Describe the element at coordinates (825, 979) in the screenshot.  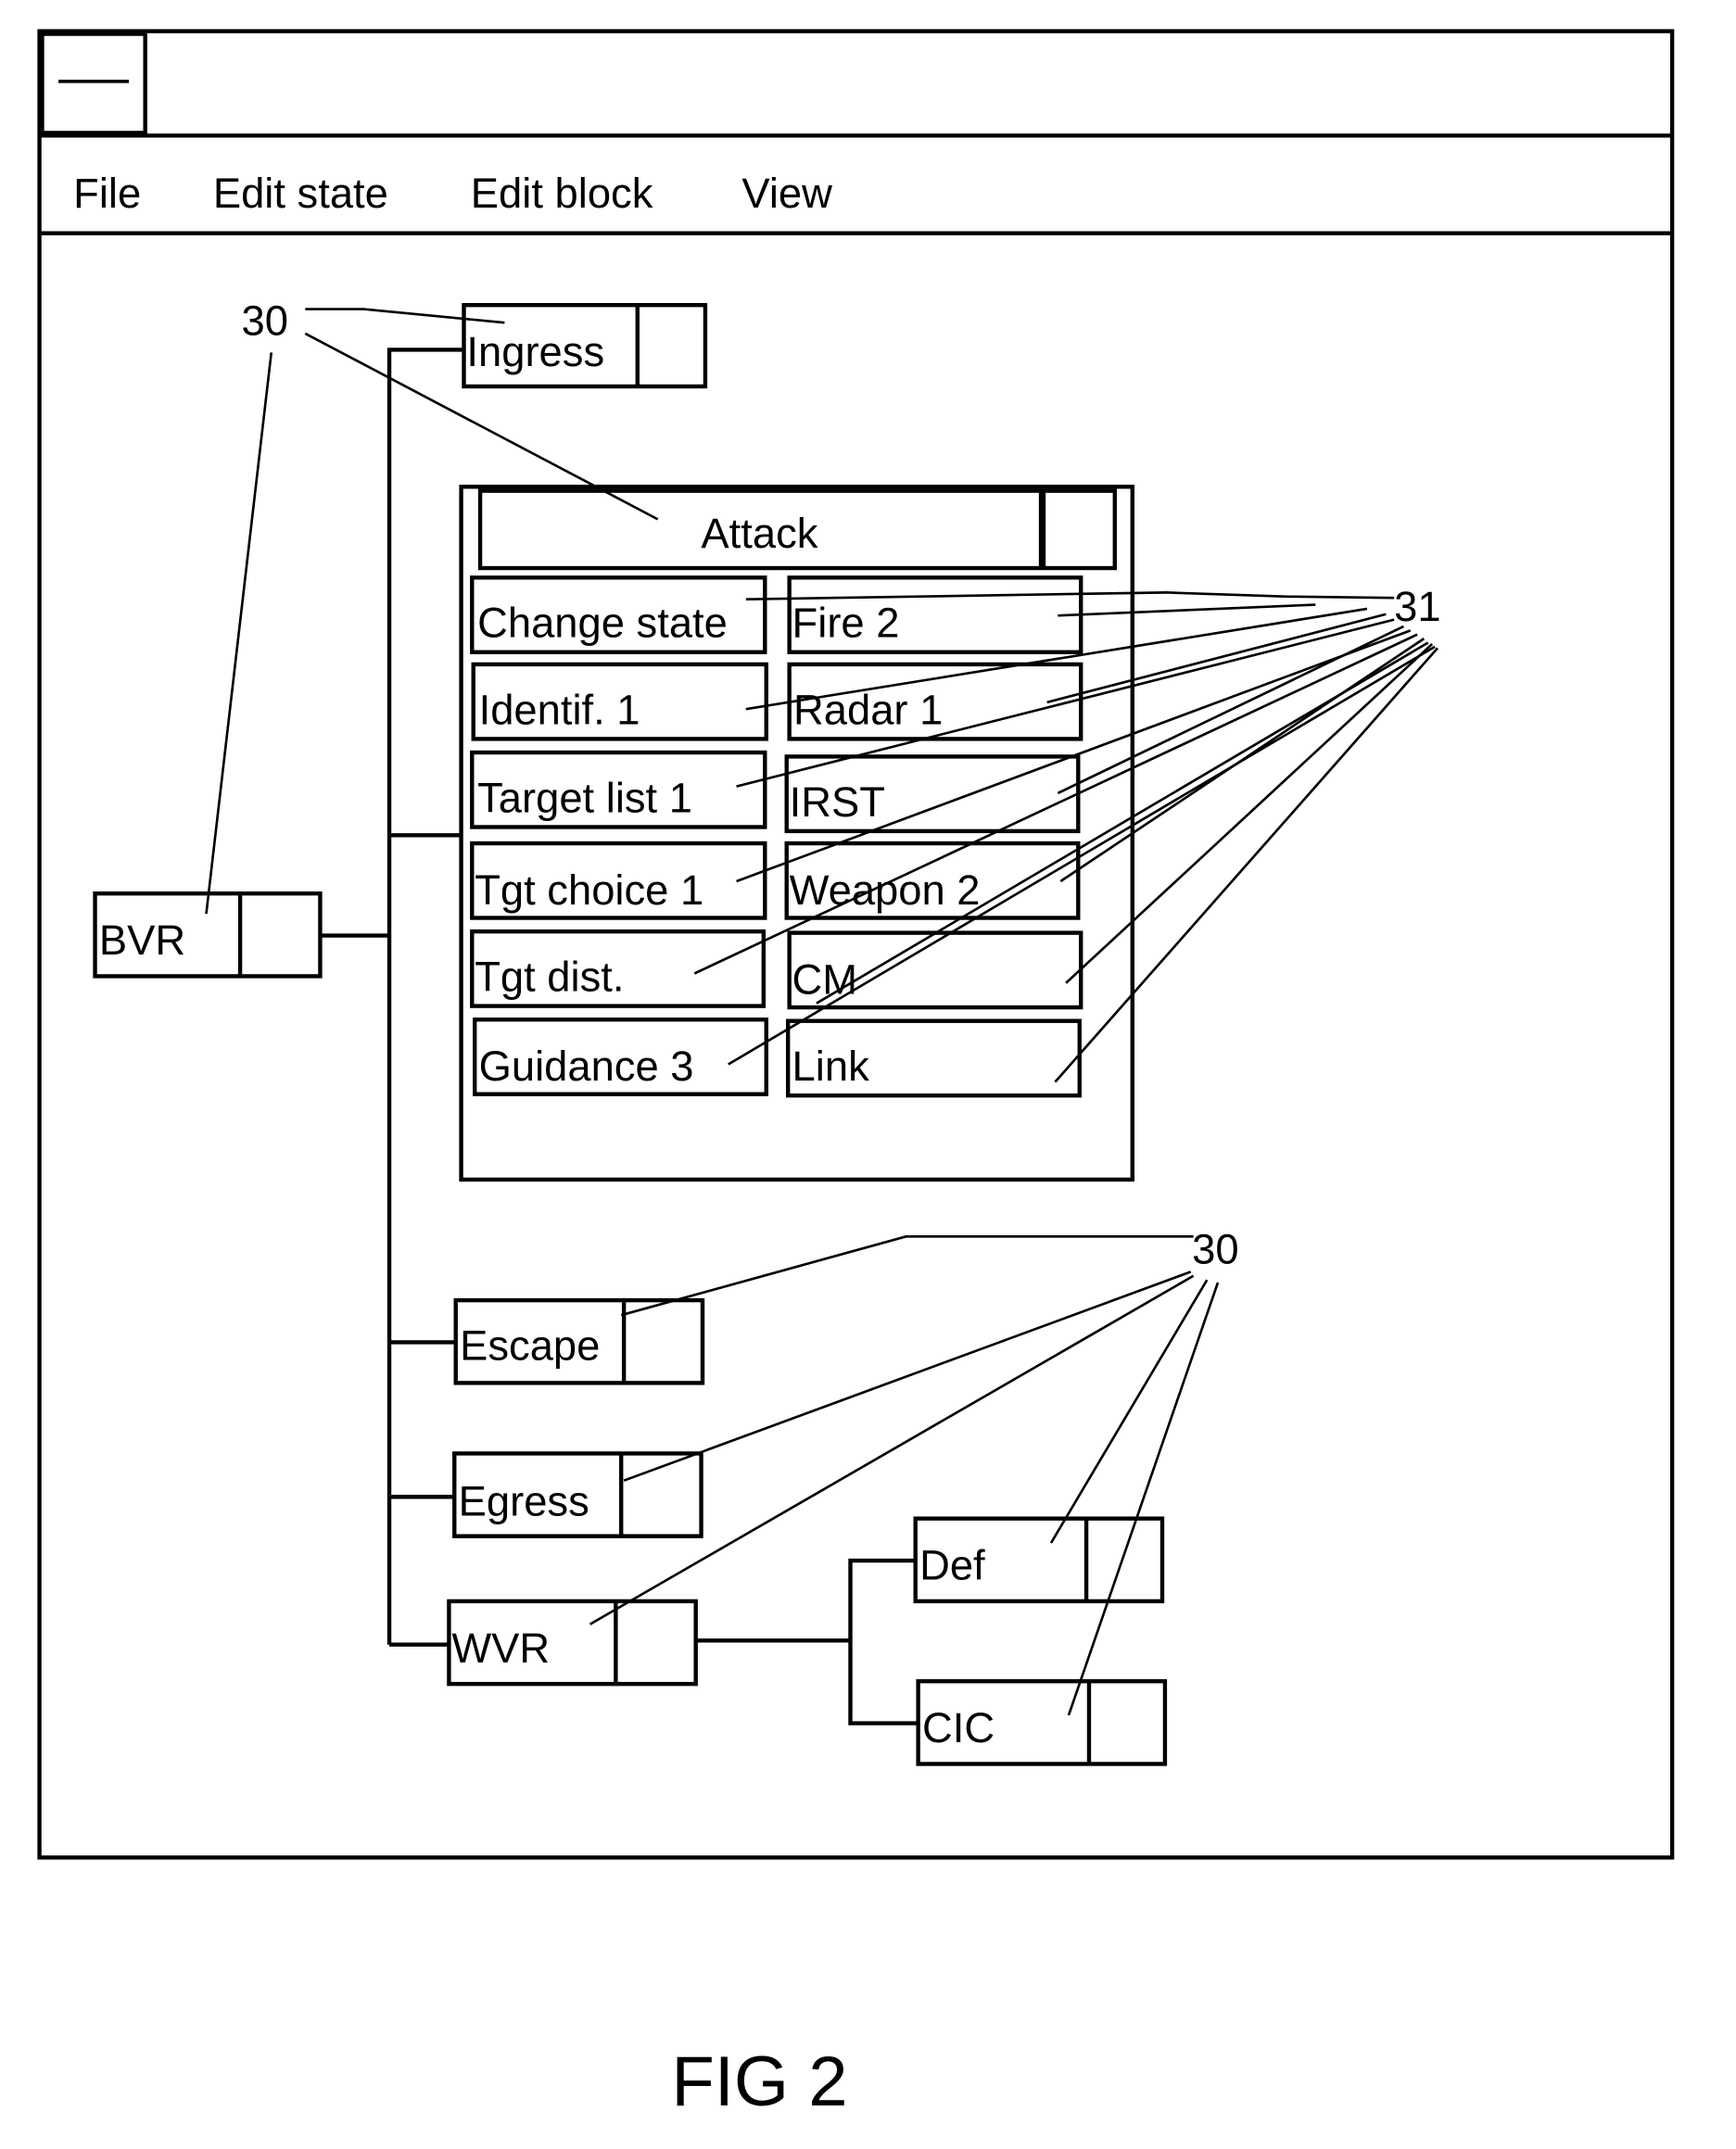
I see `block-label: CM` at that location.